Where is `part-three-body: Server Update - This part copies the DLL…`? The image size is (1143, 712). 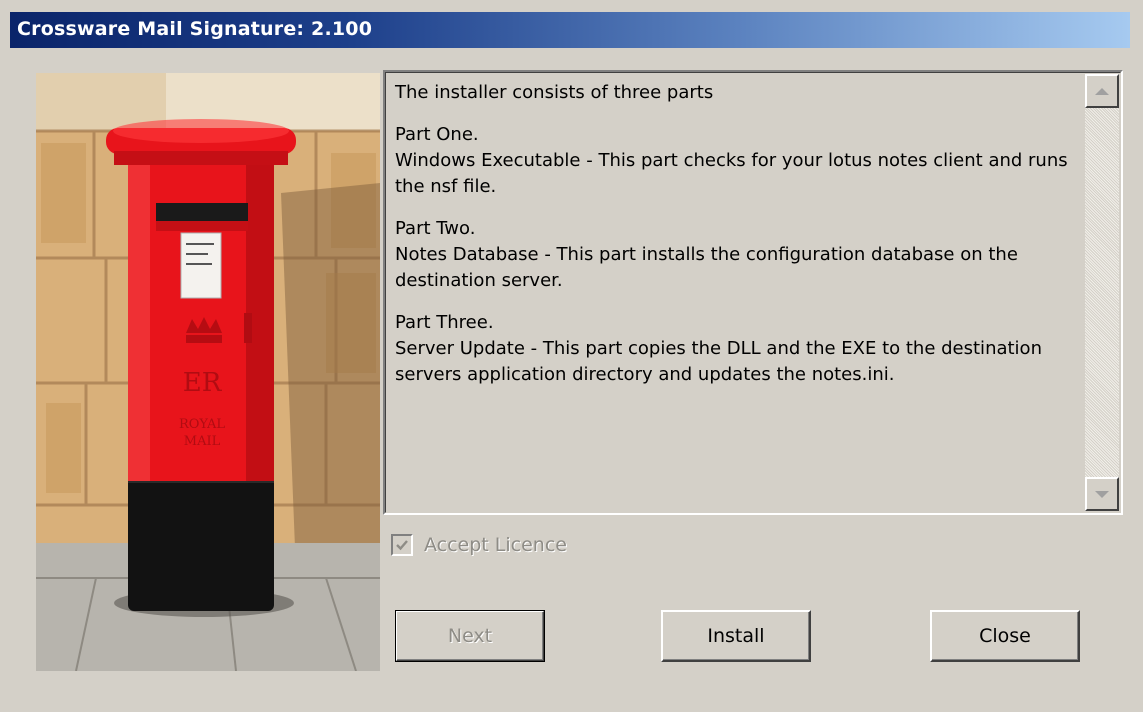 part-three-body: Server Update - This part copies the DLL… is located at coordinates (718, 361).